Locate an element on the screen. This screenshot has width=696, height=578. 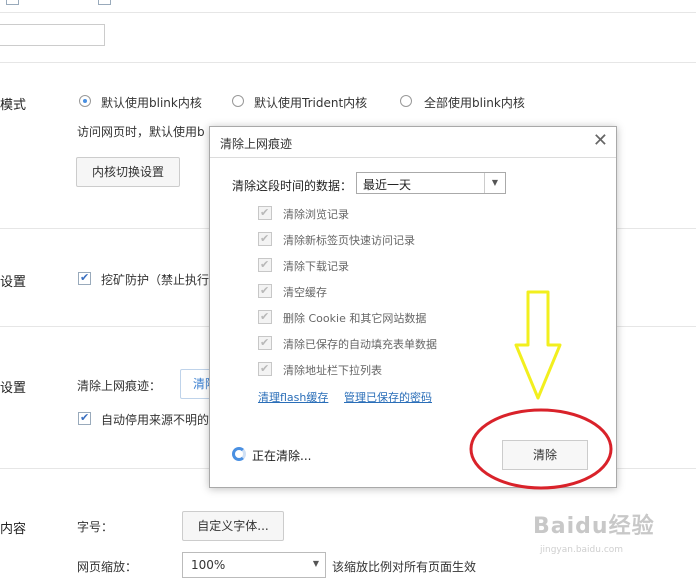
annotation-overlay is located at coordinates (541, 390).